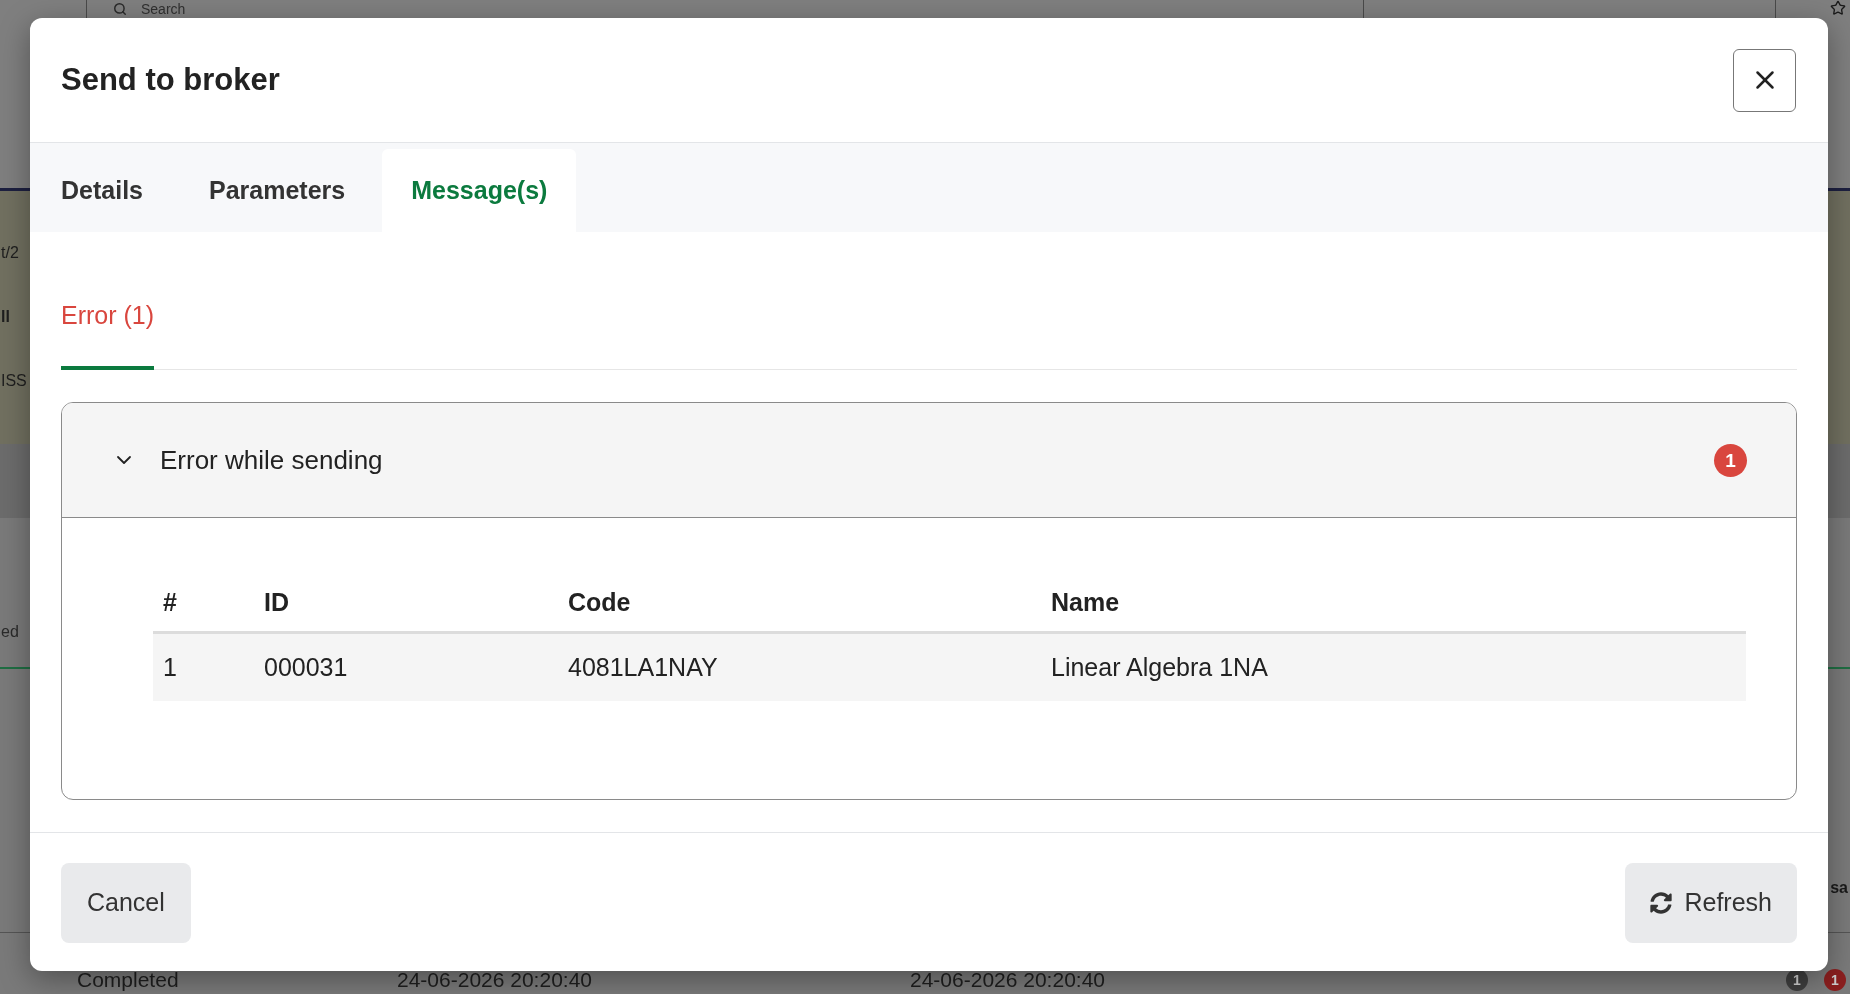 This screenshot has width=1850, height=994. Describe the element at coordinates (277, 190) in the screenshot. I see `tab: Parameters` at that location.